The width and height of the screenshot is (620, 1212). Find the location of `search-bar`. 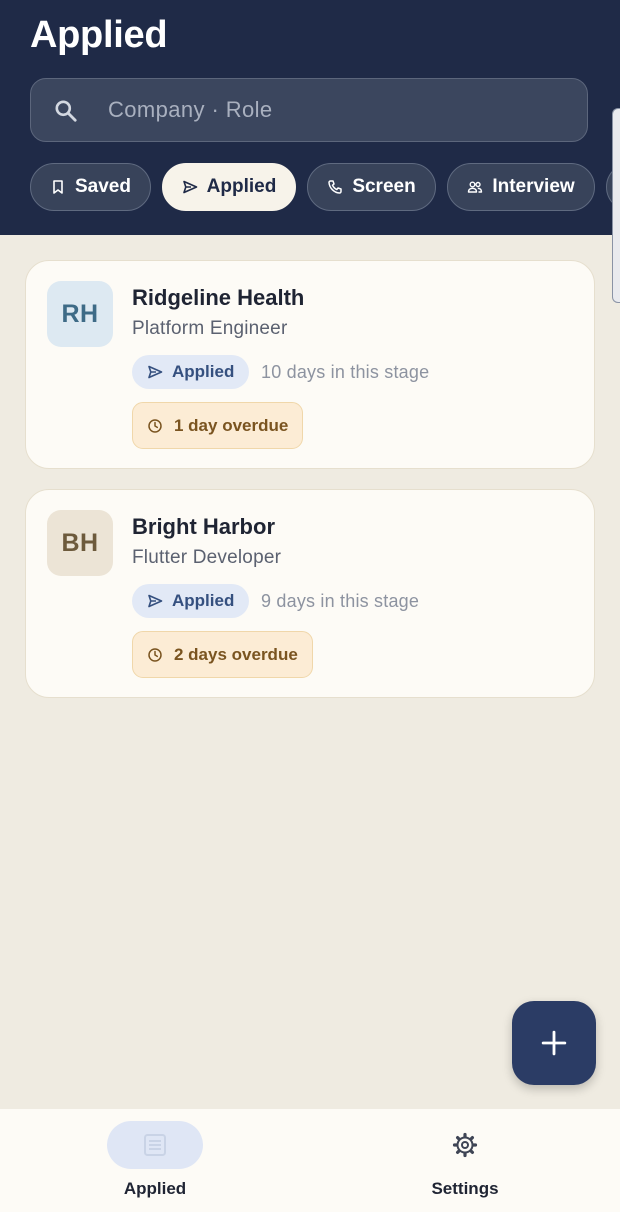

search-bar is located at coordinates (309, 110).